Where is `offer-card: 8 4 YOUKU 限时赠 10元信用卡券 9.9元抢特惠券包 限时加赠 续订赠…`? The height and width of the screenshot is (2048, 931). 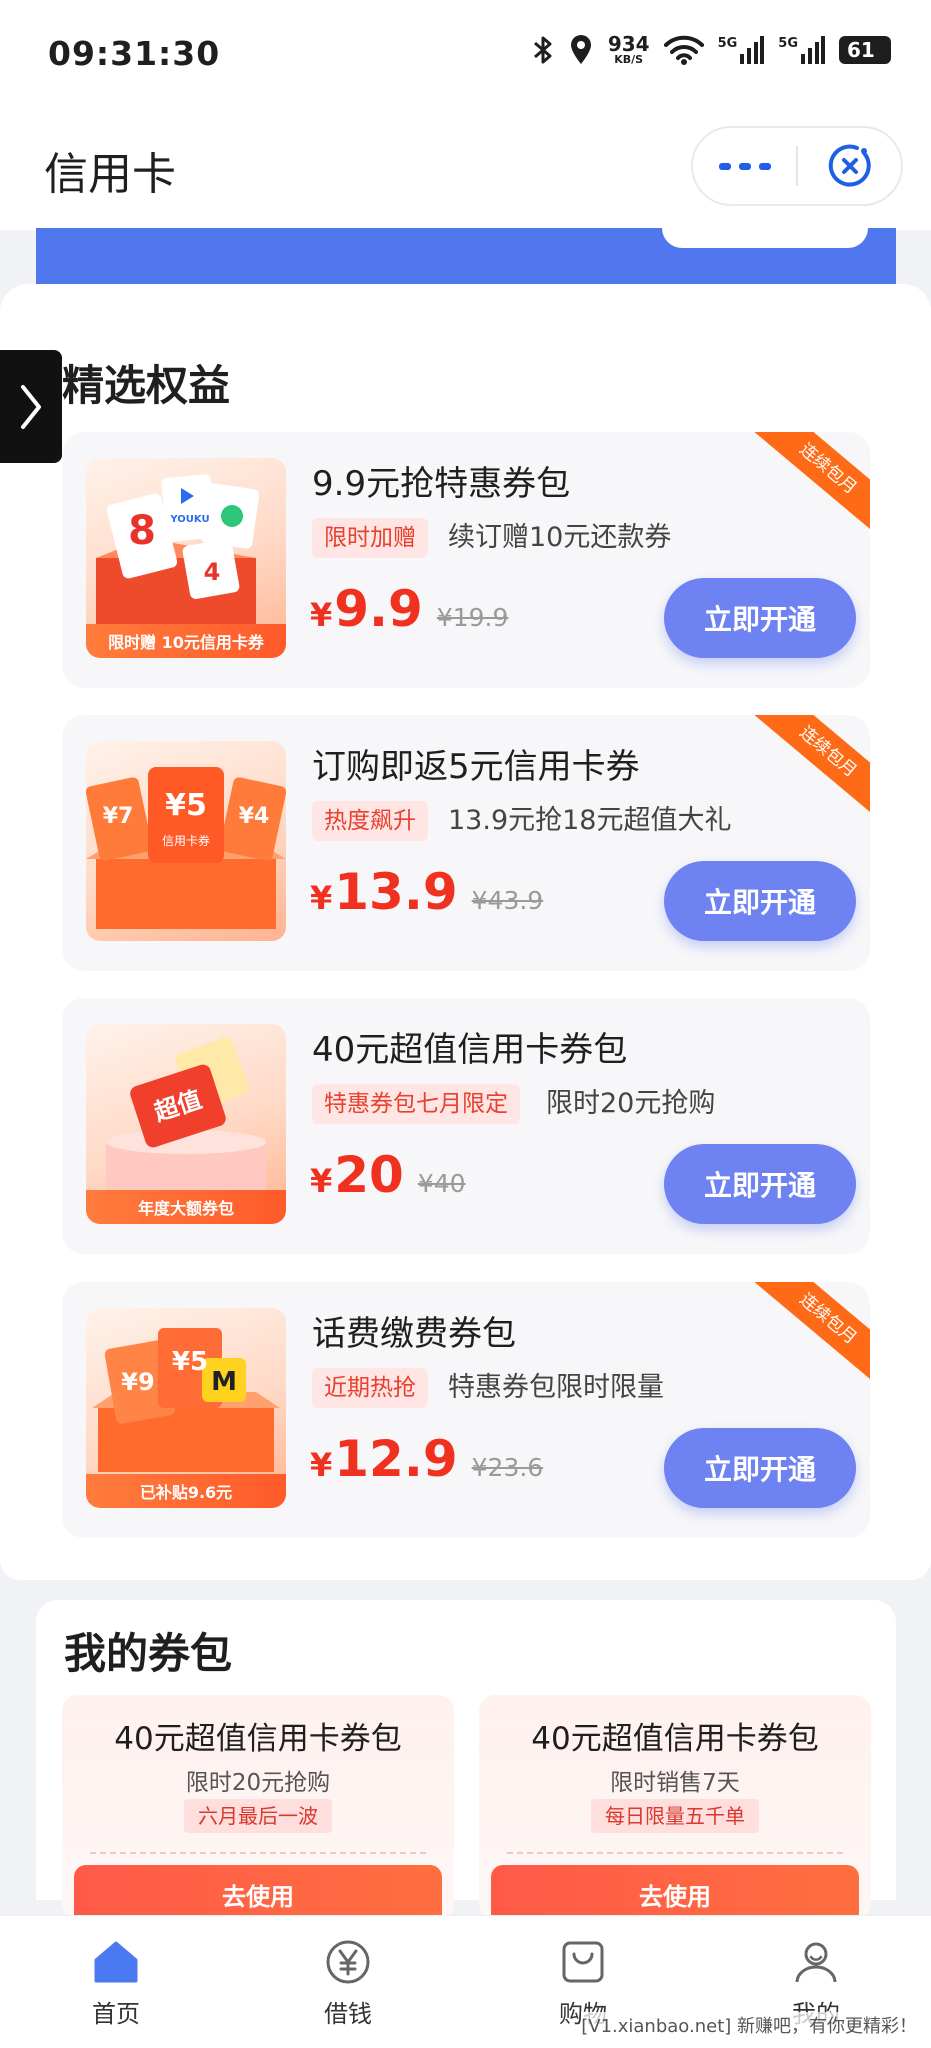 offer-card: 8 4 YOUKU 限时赠 10元信用卡券 9.9元抢特惠券包 限时加赠 续订赠… is located at coordinates (466, 560).